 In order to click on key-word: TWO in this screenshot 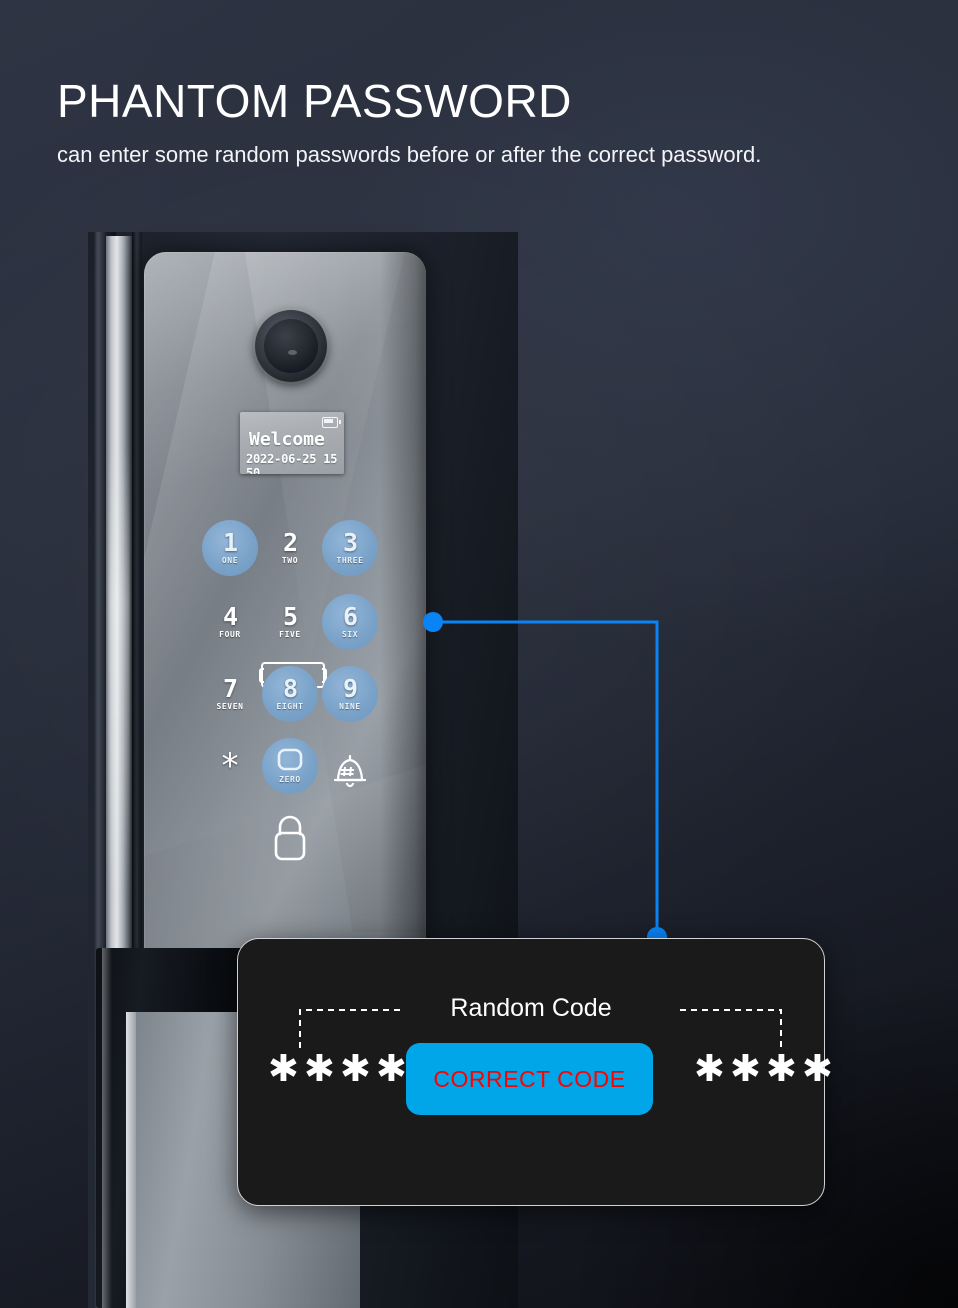, I will do `click(290, 560)`.